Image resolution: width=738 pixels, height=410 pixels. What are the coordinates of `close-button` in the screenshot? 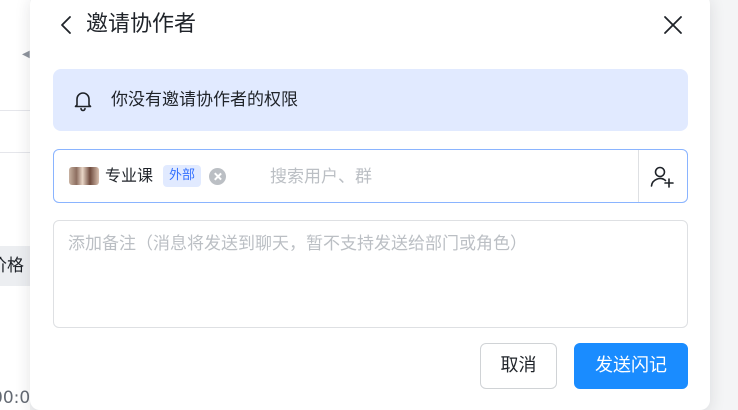 It's located at (673, 25).